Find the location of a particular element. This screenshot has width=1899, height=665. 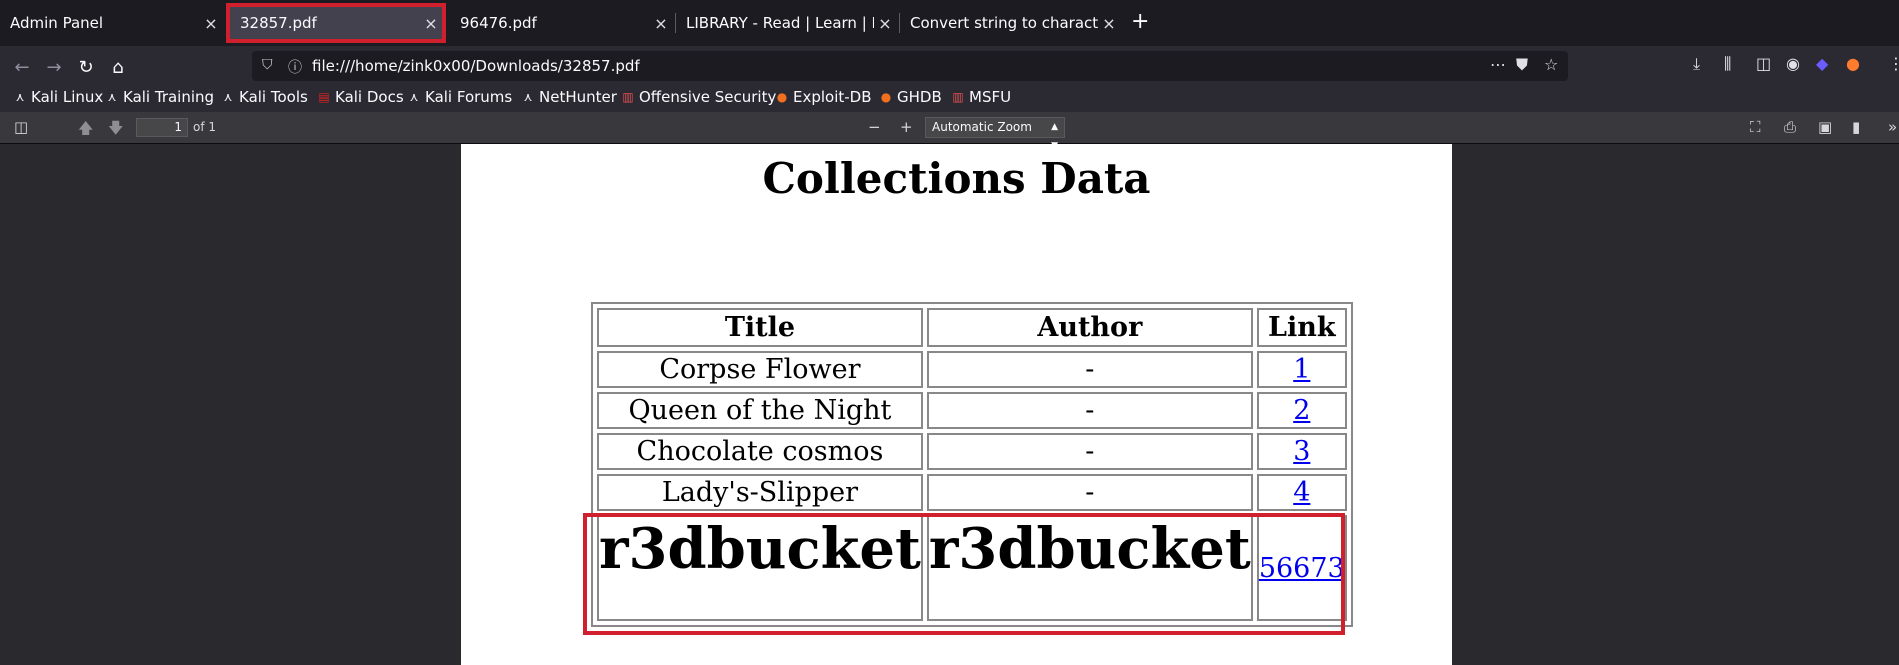

tab-admin-panel: Admin Panel × is located at coordinates (111, 23).